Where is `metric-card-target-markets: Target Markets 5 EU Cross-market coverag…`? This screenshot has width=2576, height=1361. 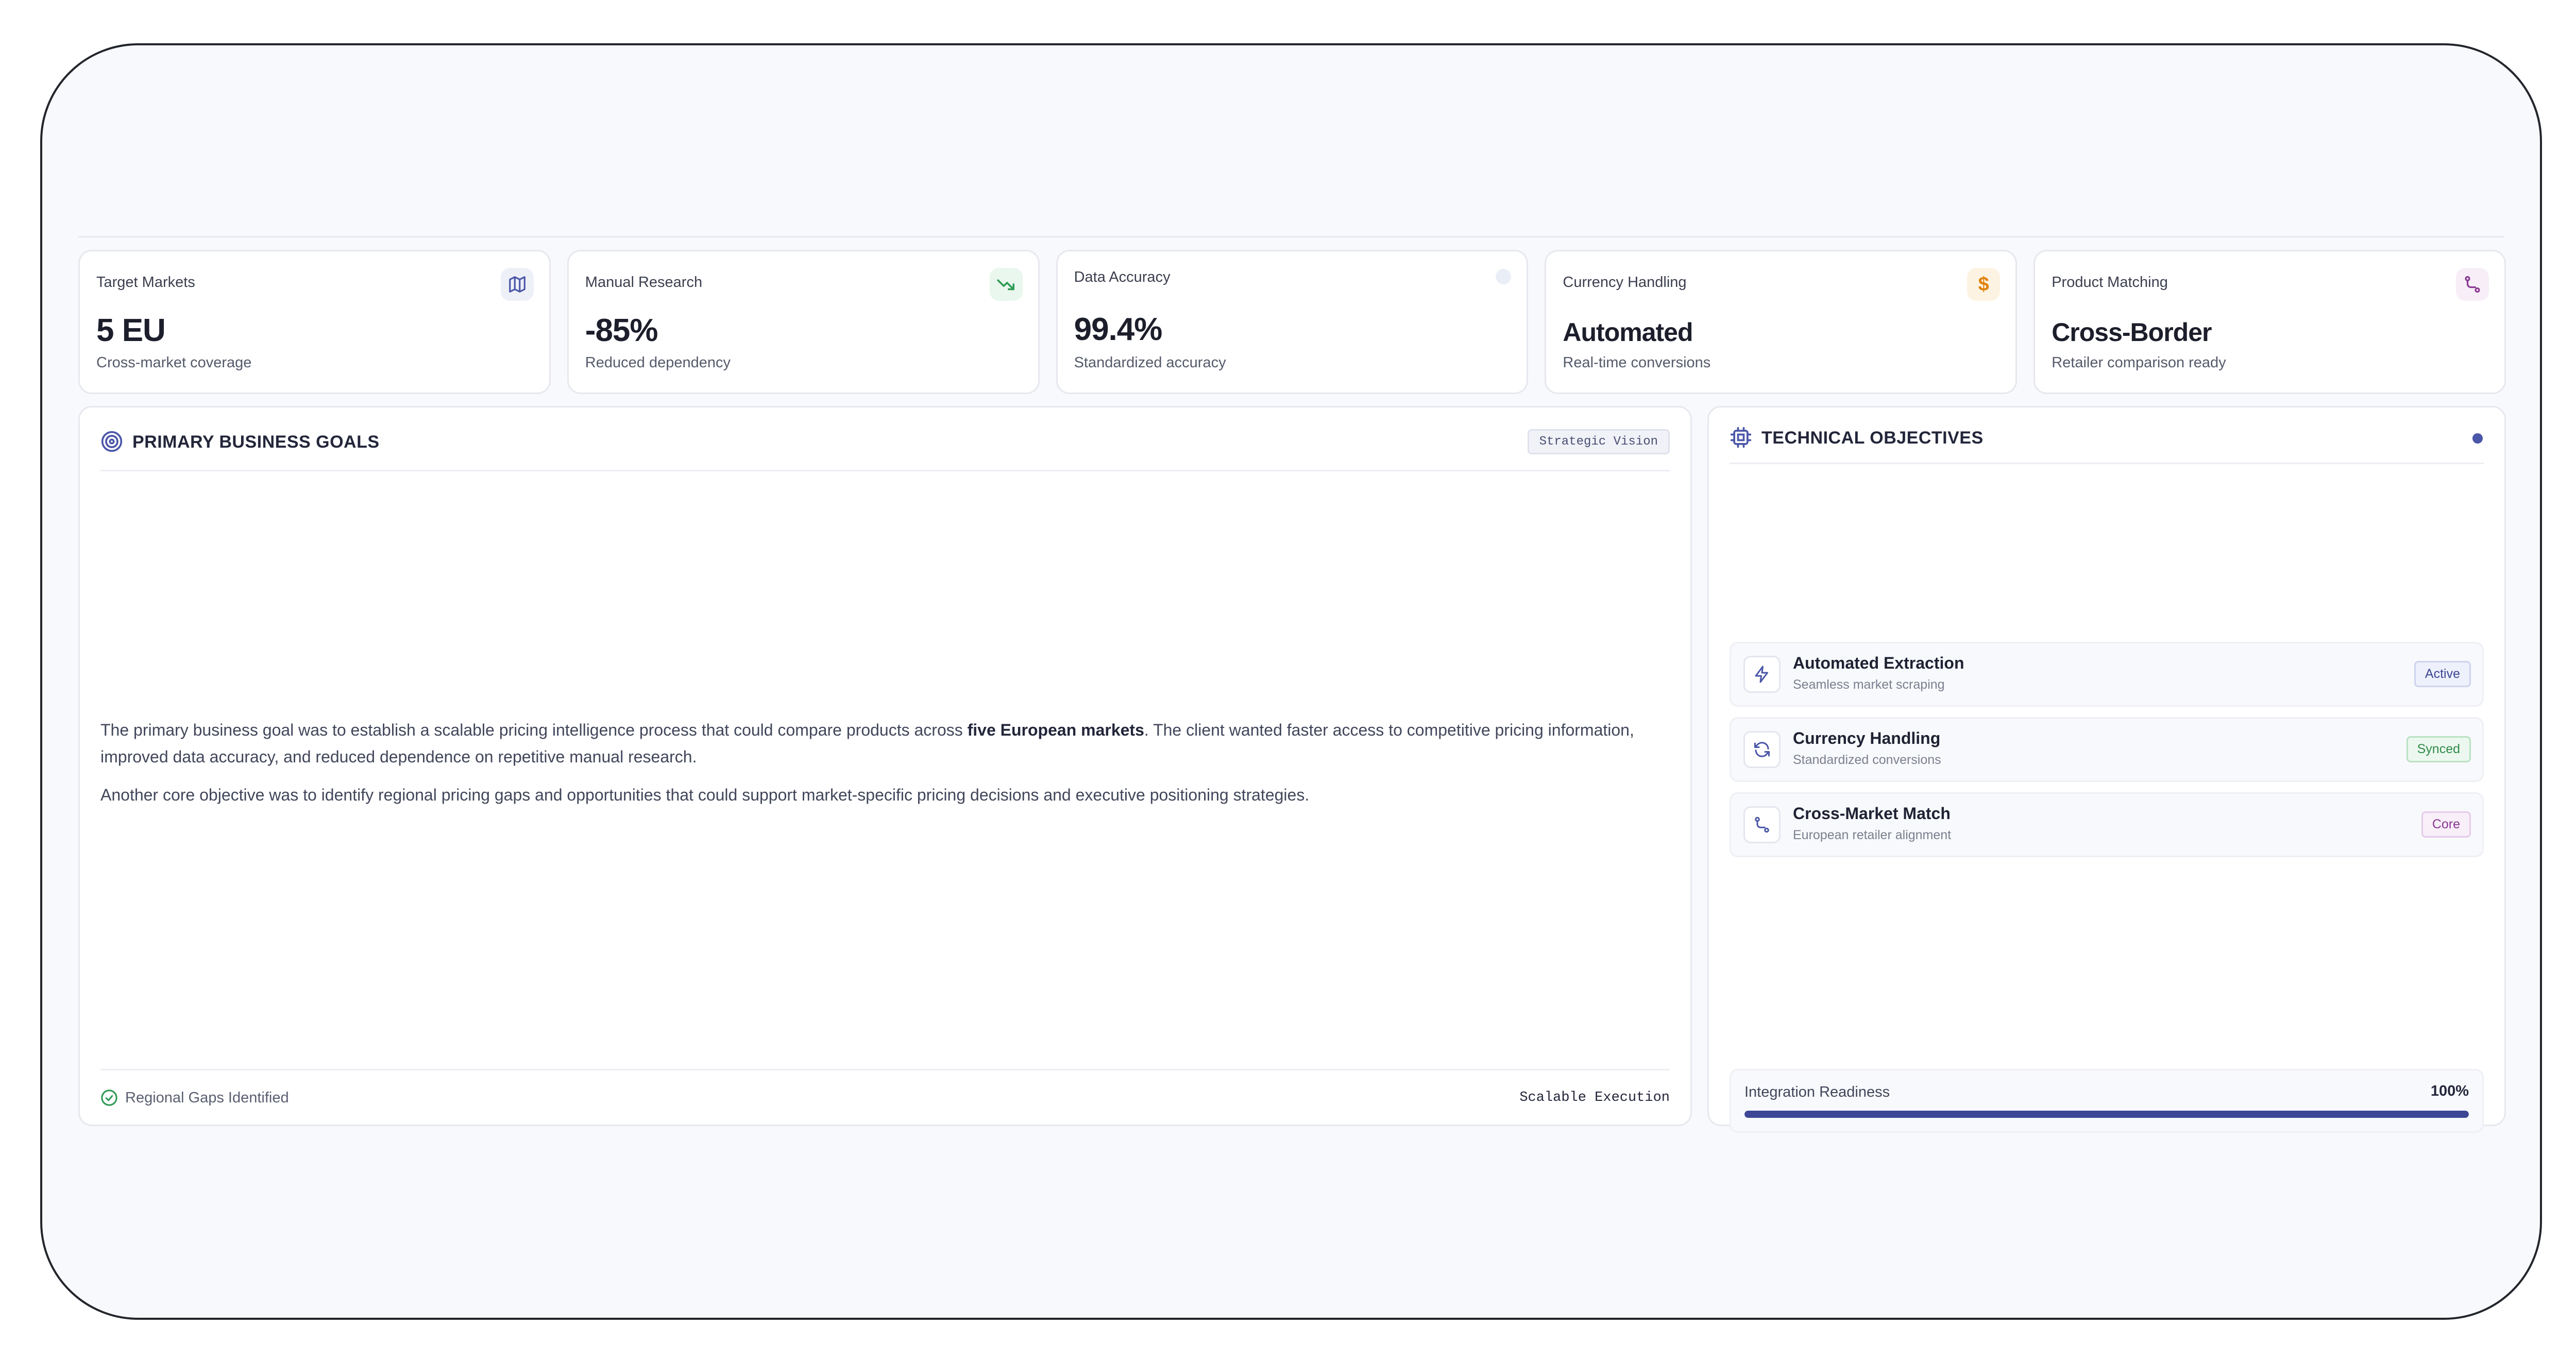
metric-card-target-markets: Target Markets 5 EU Cross-market coverag… is located at coordinates (314, 322).